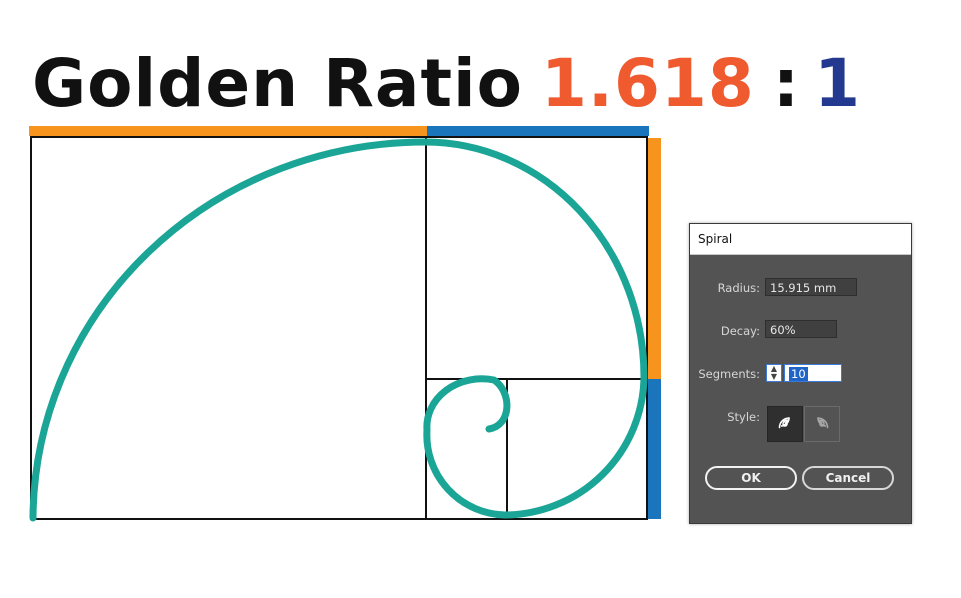 The image size is (961, 598). I want to click on blue-top-bar, so click(538, 131).